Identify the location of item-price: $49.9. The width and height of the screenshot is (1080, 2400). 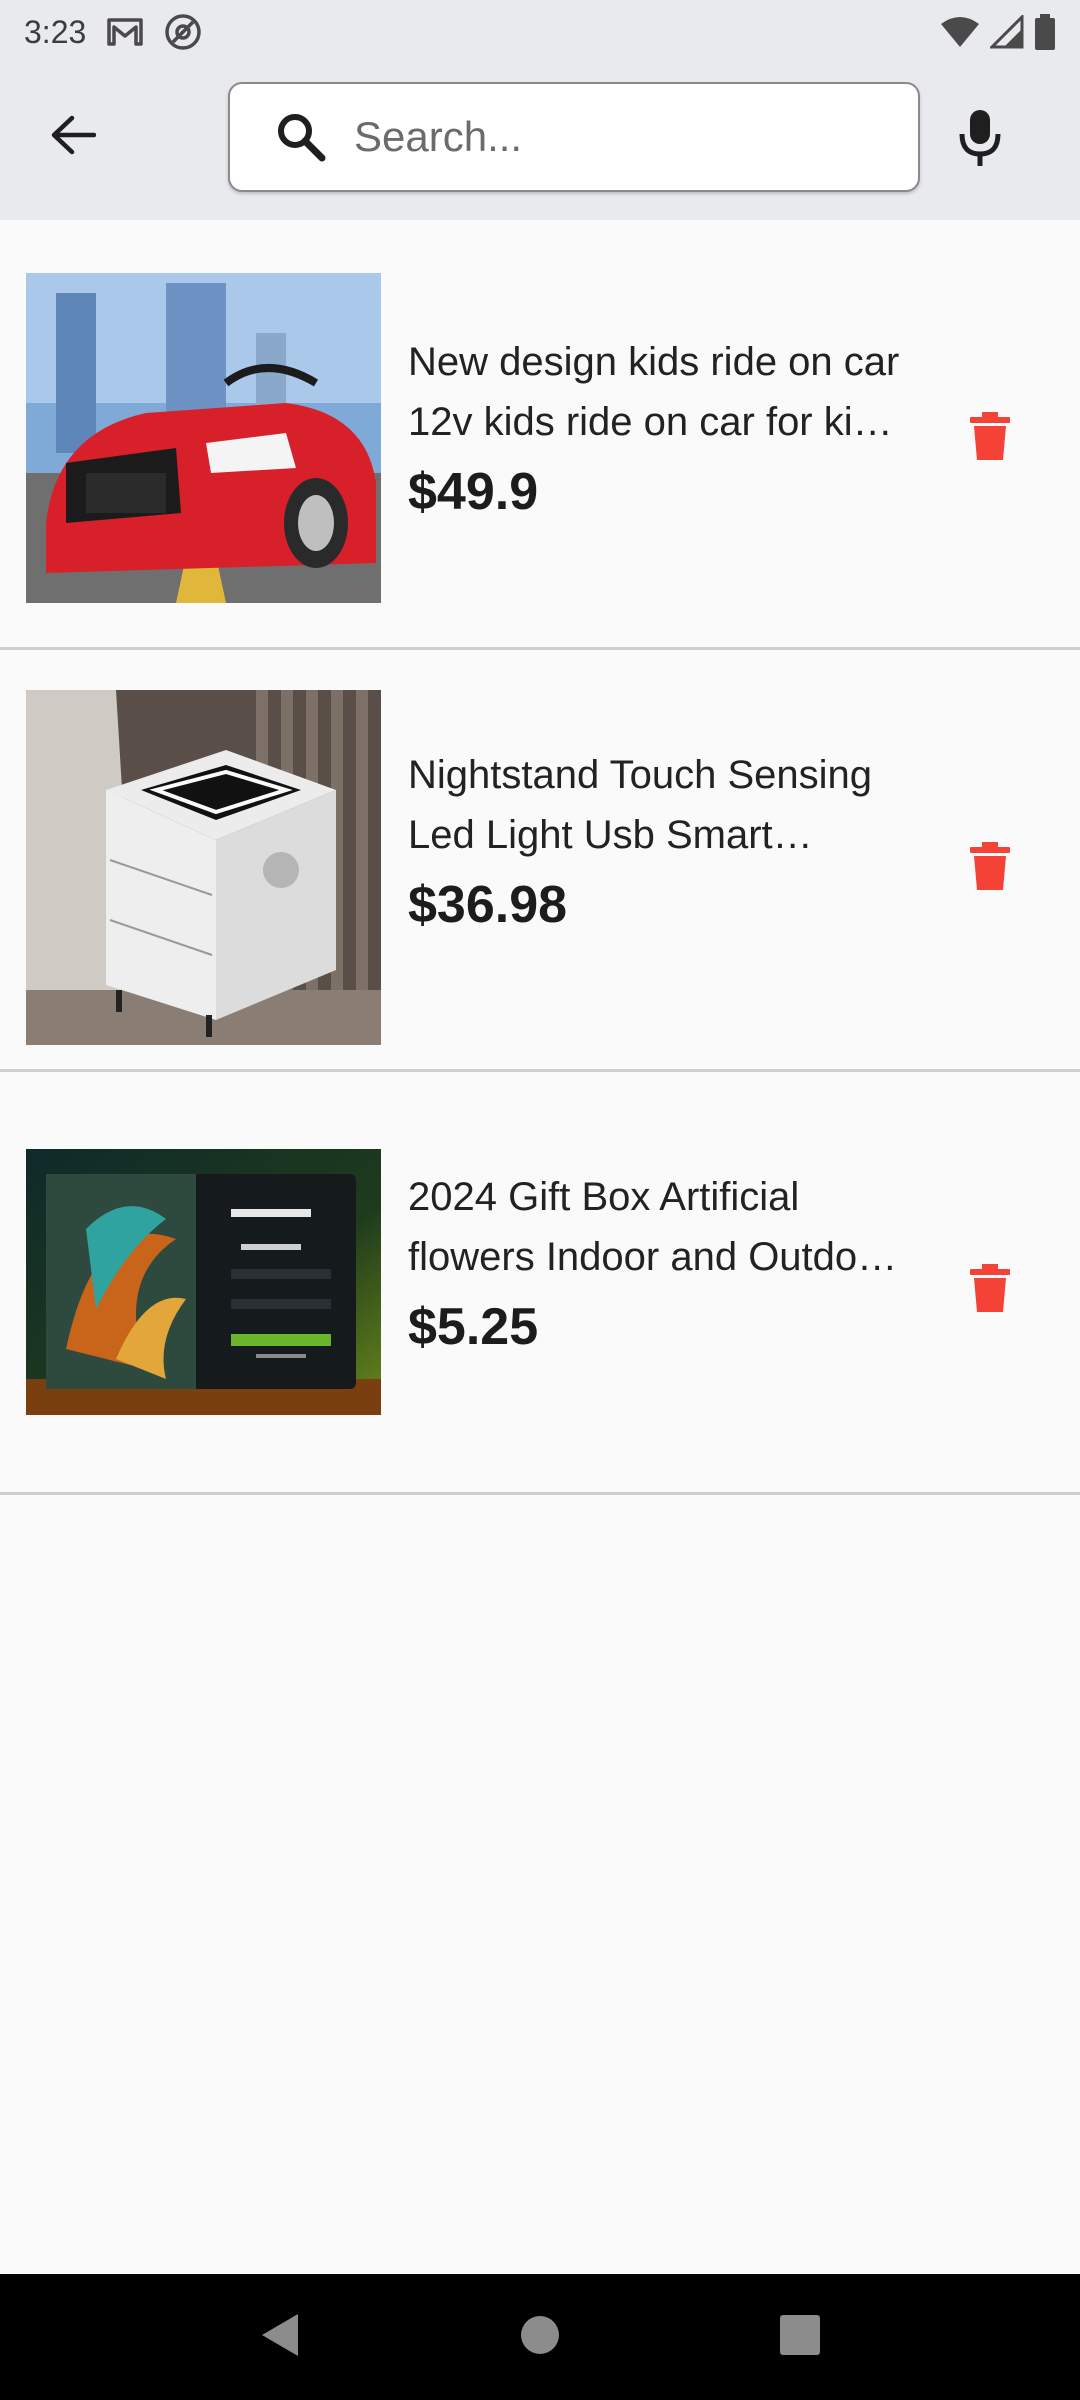
(473, 492).